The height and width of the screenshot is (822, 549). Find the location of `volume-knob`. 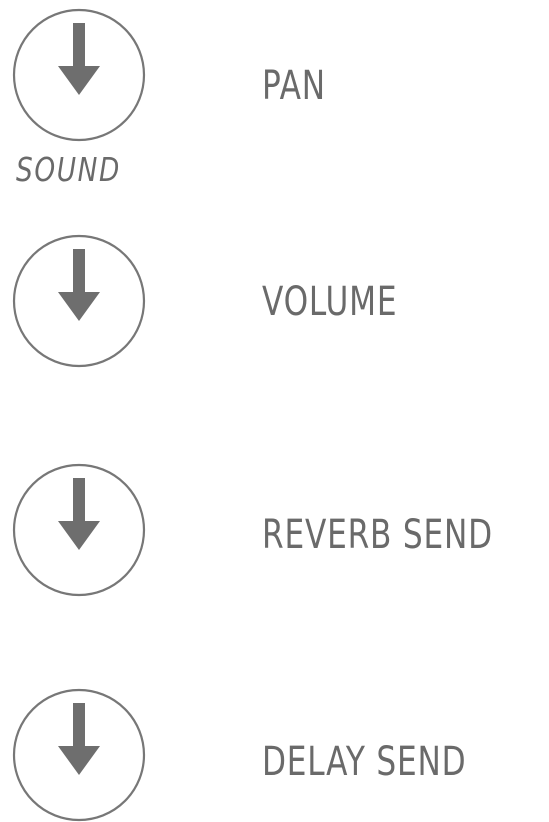

volume-knob is located at coordinates (79, 301).